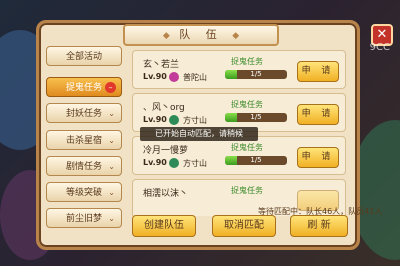  Describe the element at coordinates (161, 65) in the screenshot. I see `leader-name: 玄丶若兰` at that location.